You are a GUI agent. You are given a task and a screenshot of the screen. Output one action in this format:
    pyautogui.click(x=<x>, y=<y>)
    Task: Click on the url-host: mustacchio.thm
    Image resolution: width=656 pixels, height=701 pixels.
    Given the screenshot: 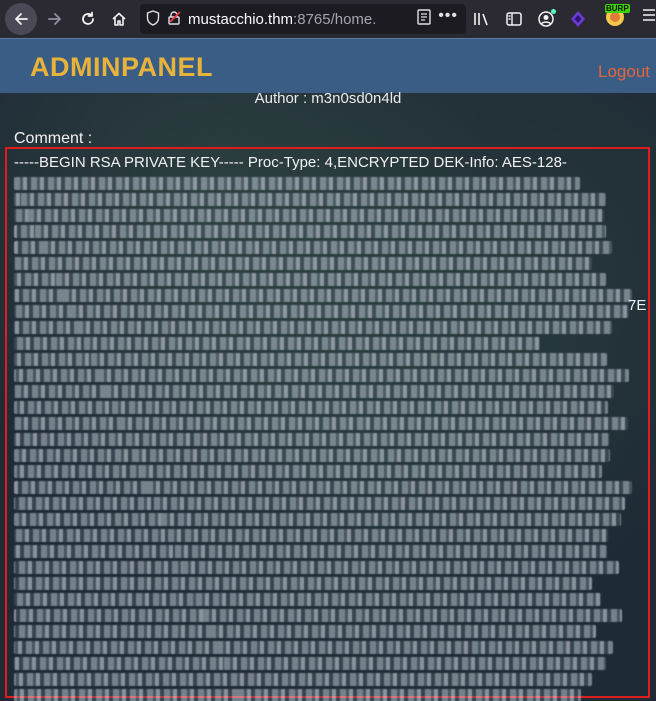 What is the action you would take?
    pyautogui.click(x=241, y=19)
    